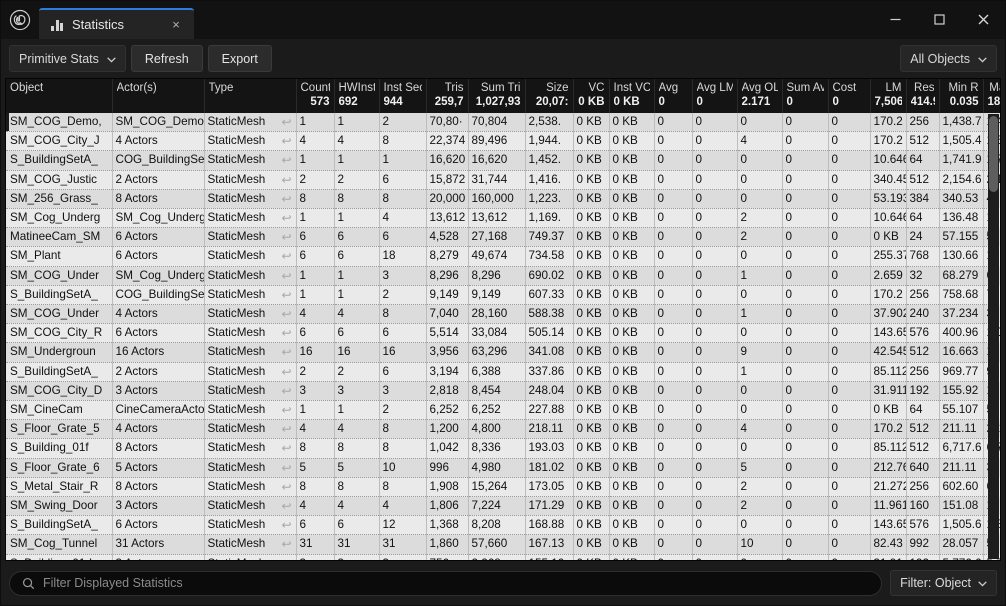  What do you see at coordinates (59, 352) in the screenshot?
I see `cell-object: SM_Undergroun` at bounding box center [59, 352].